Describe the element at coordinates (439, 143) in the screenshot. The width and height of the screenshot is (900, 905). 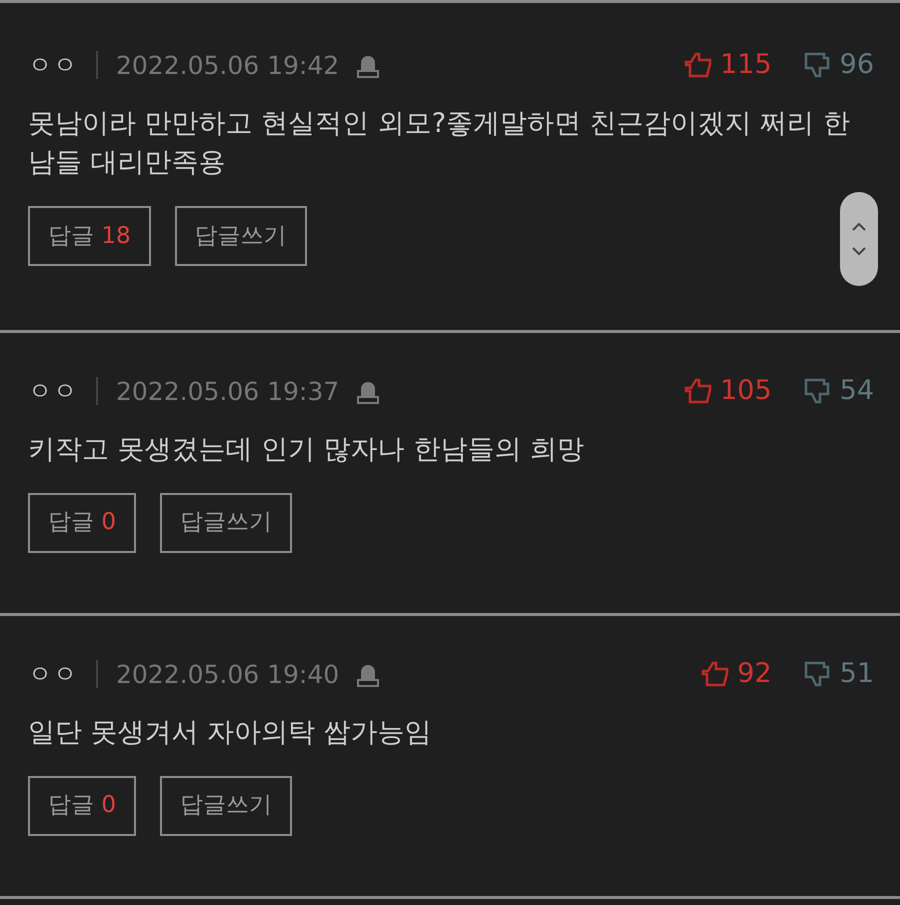
I see `comment-text: 못남이라 만만하고 현실적인 외모?좋게말하면 친근감이겠지 쩌리 한남들 대리만족용` at that location.